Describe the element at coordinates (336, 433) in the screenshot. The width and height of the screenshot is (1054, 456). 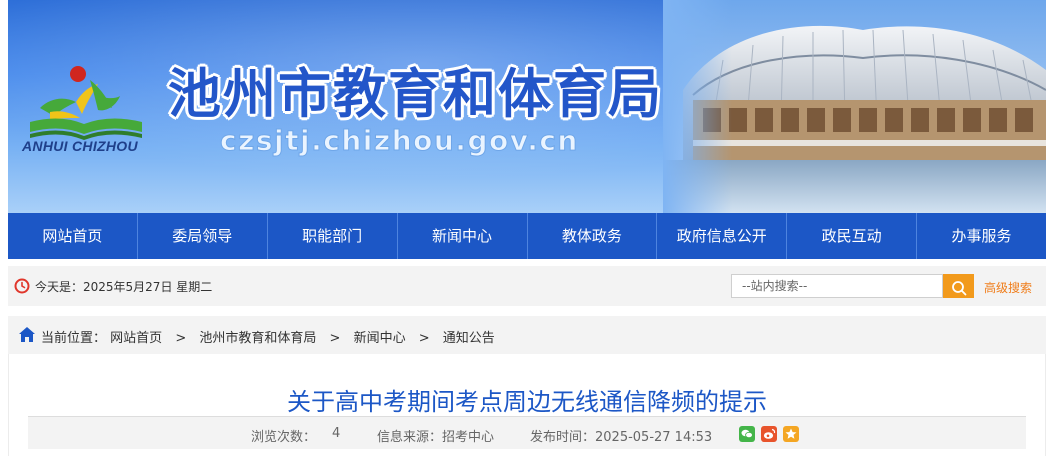
I see `views-count: 4` at that location.